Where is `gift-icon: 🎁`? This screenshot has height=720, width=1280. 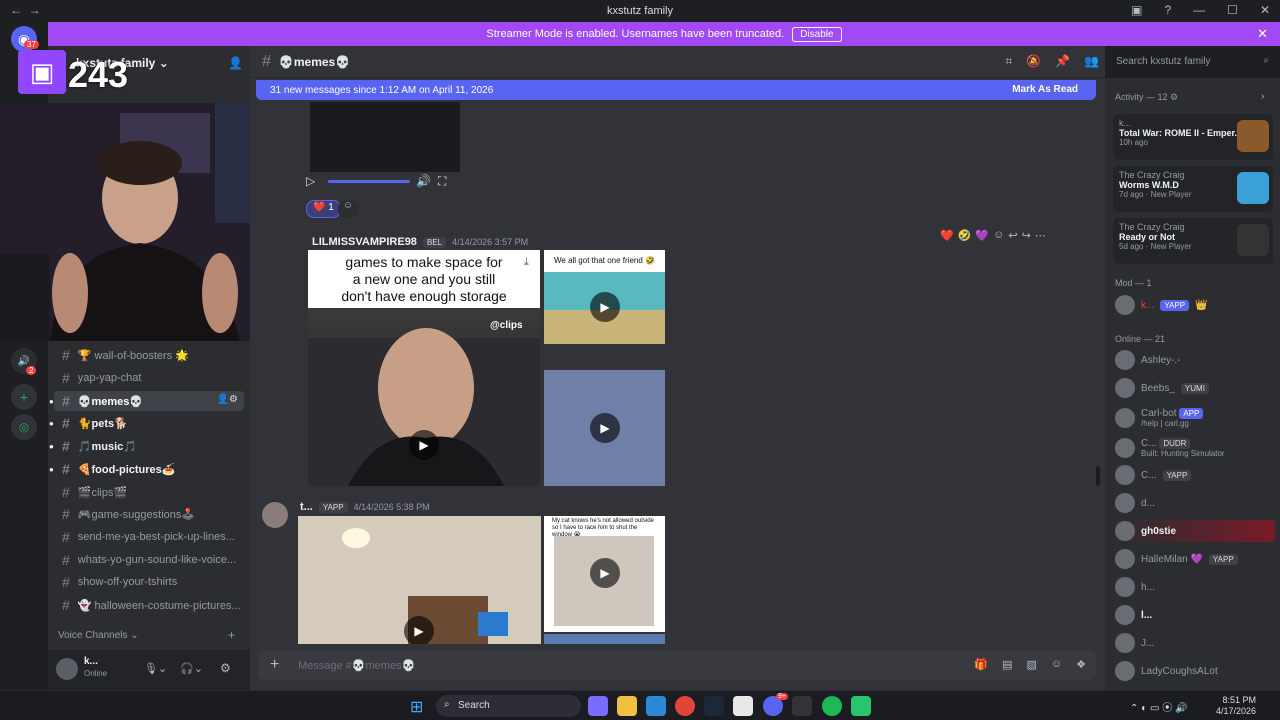
gift-icon: 🎁 is located at coordinates (981, 664).